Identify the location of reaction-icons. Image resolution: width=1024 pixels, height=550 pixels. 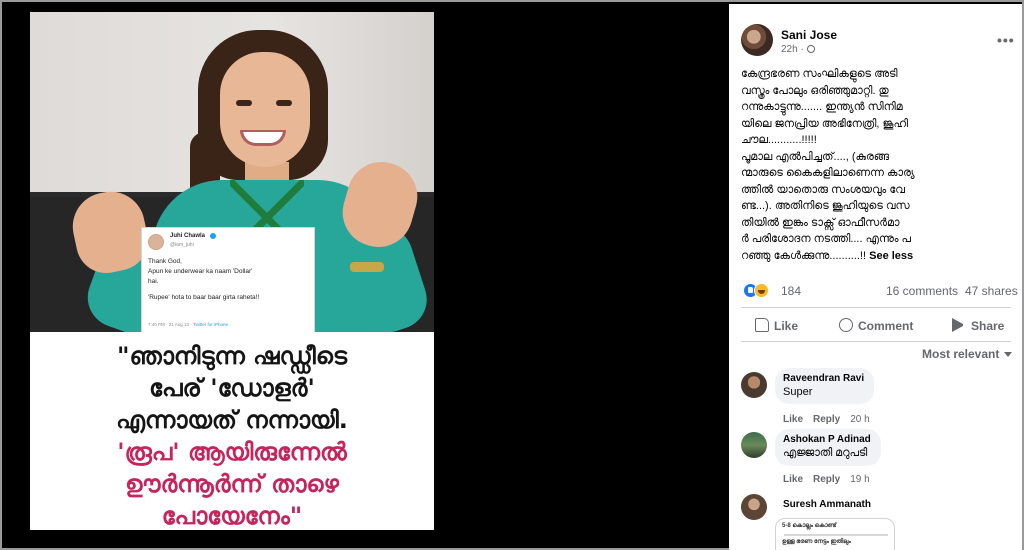
(760, 291).